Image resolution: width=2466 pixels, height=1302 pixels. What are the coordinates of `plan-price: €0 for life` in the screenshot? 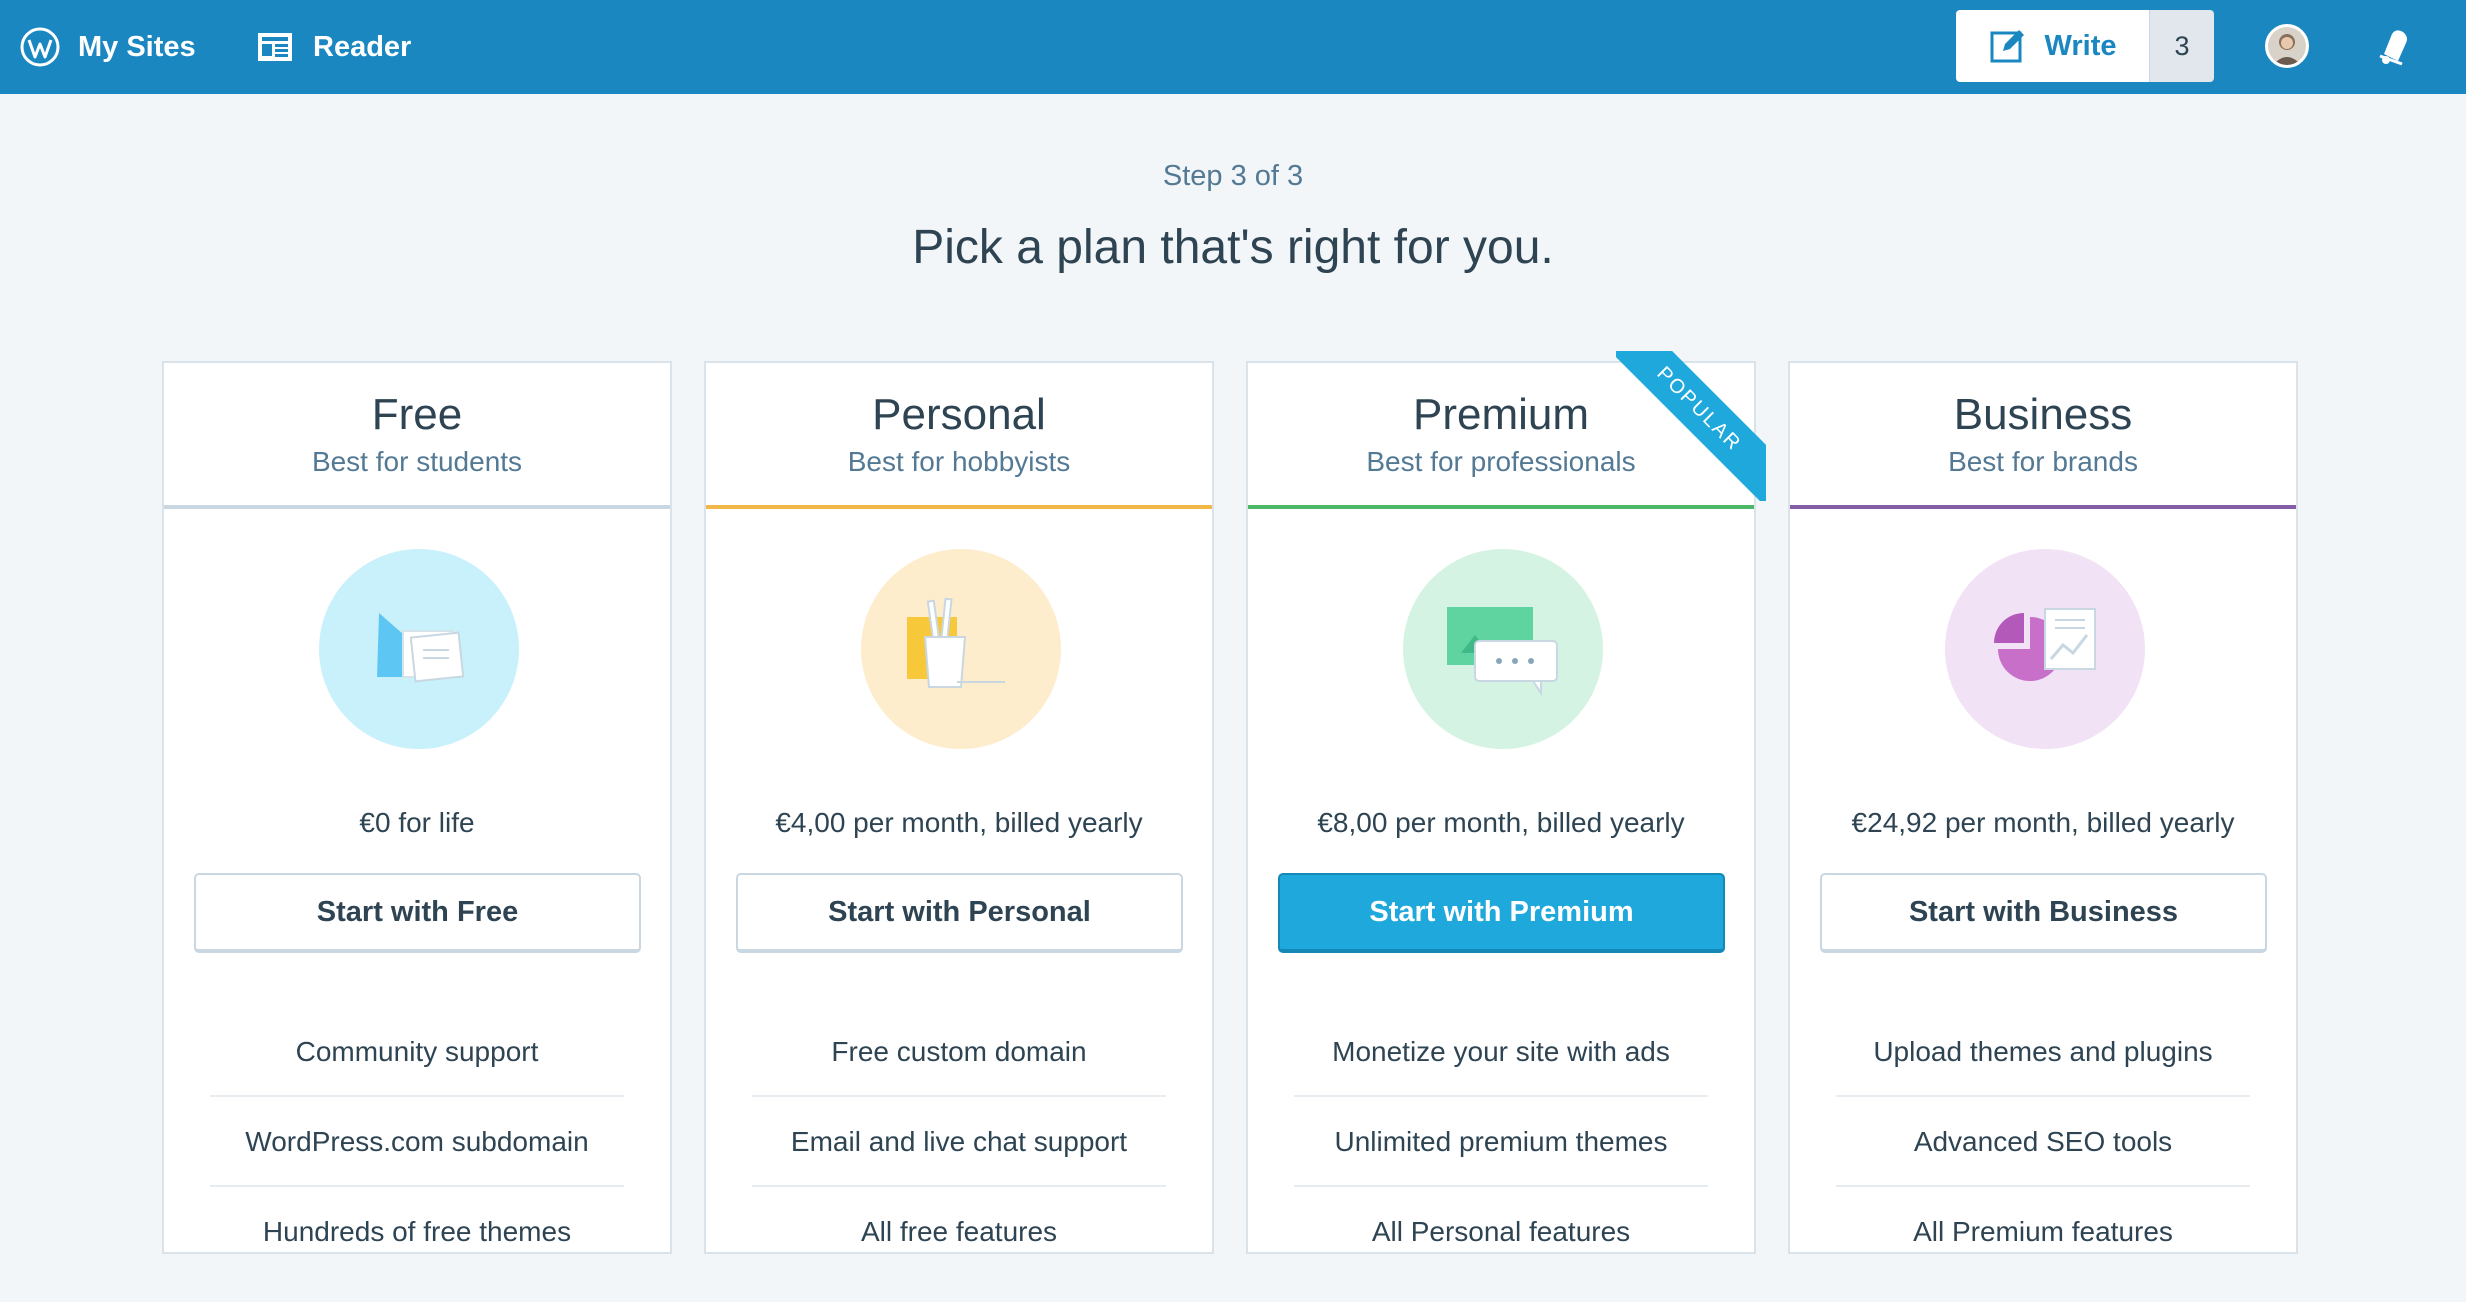 It's located at (417, 822).